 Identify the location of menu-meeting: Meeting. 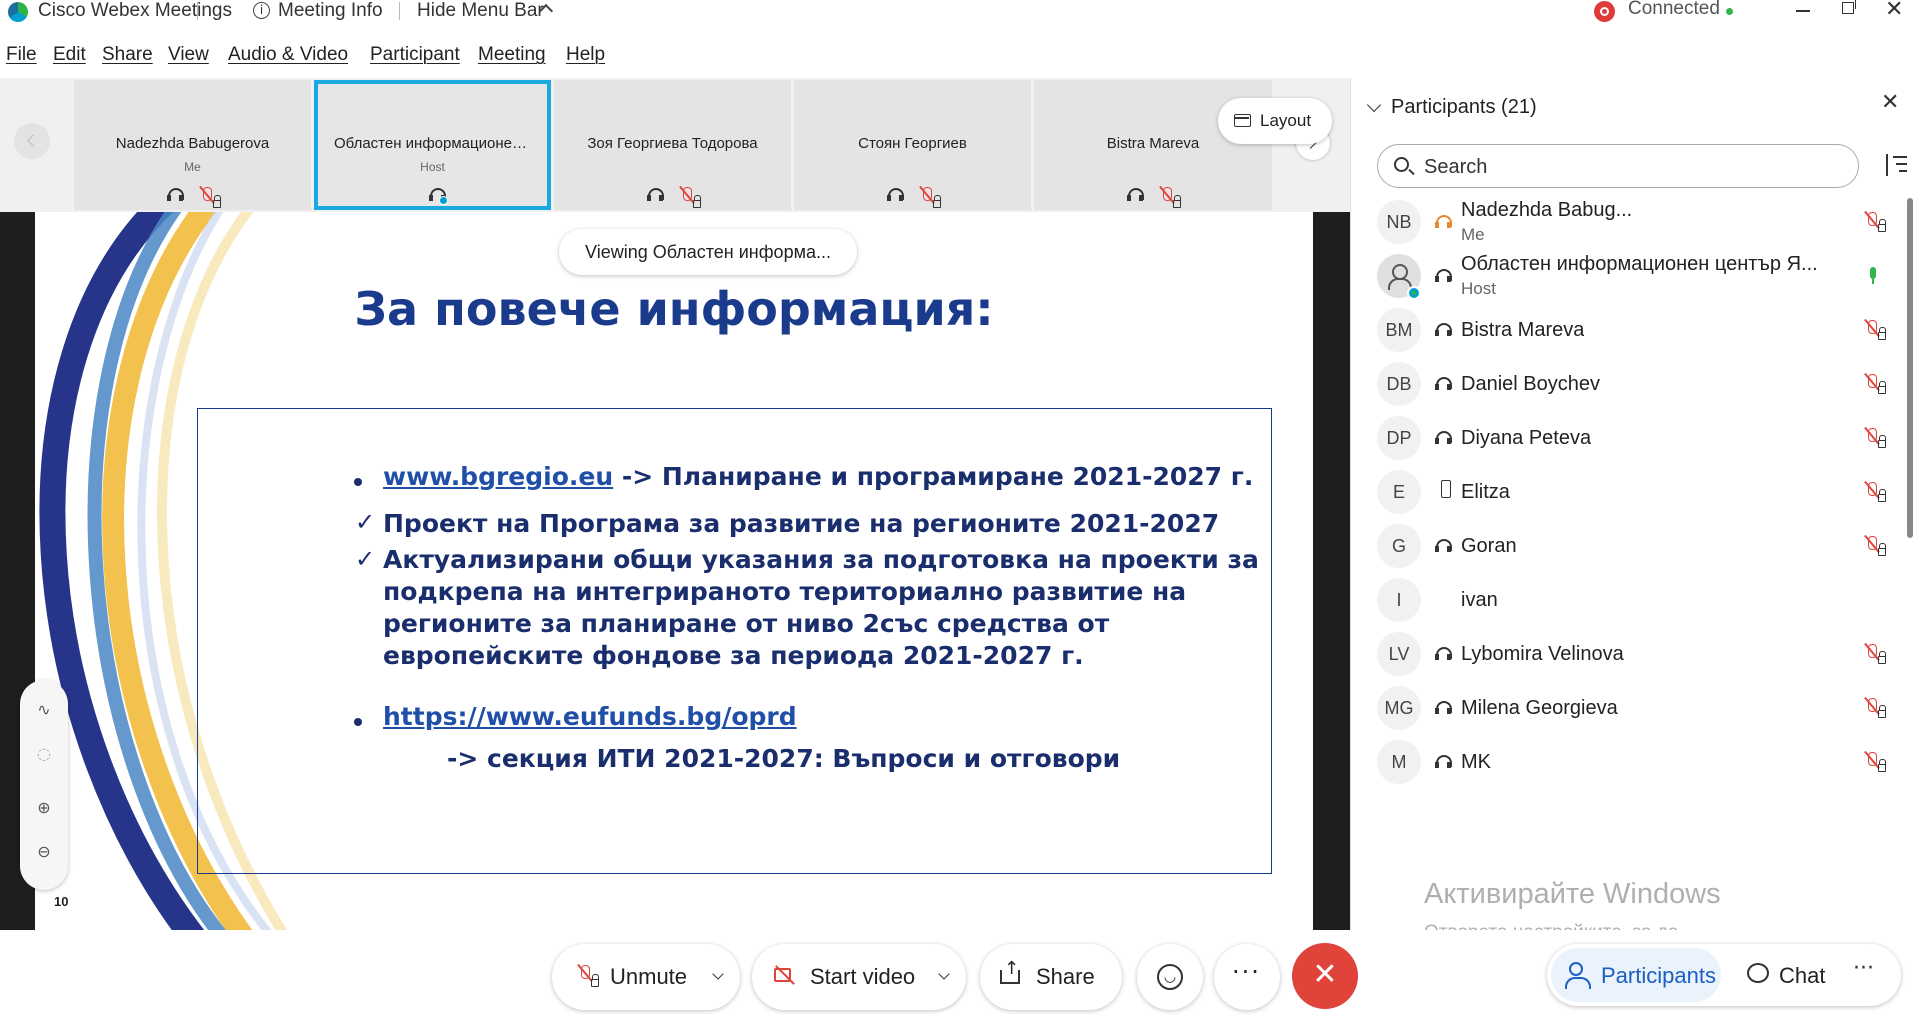
(512, 55).